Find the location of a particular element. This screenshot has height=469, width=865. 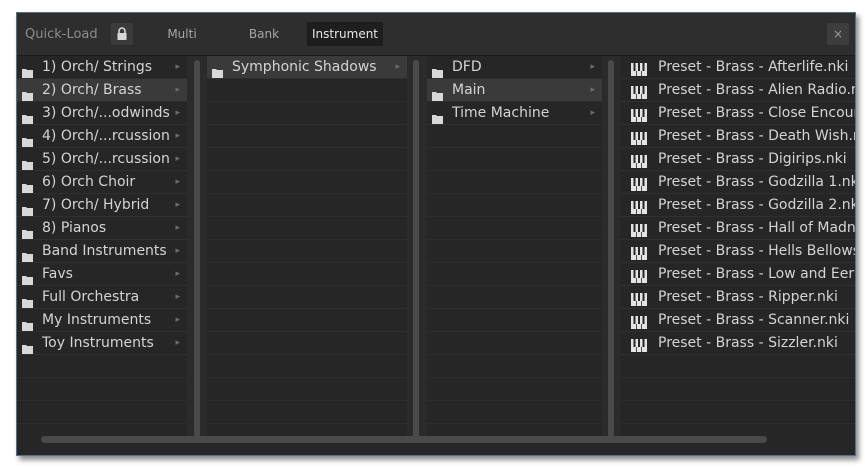

lock-button is located at coordinates (122, 34).